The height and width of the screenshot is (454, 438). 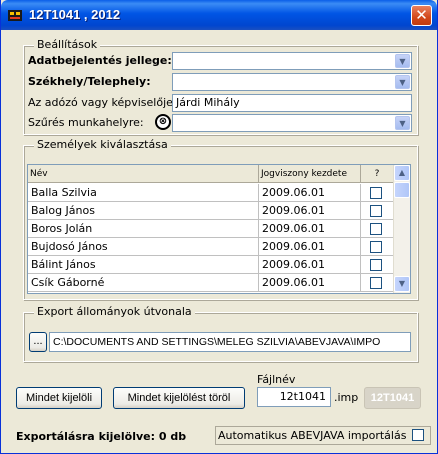 I want to click on person-name-cell: Csík Gáborné, so click(x=143, y=283).